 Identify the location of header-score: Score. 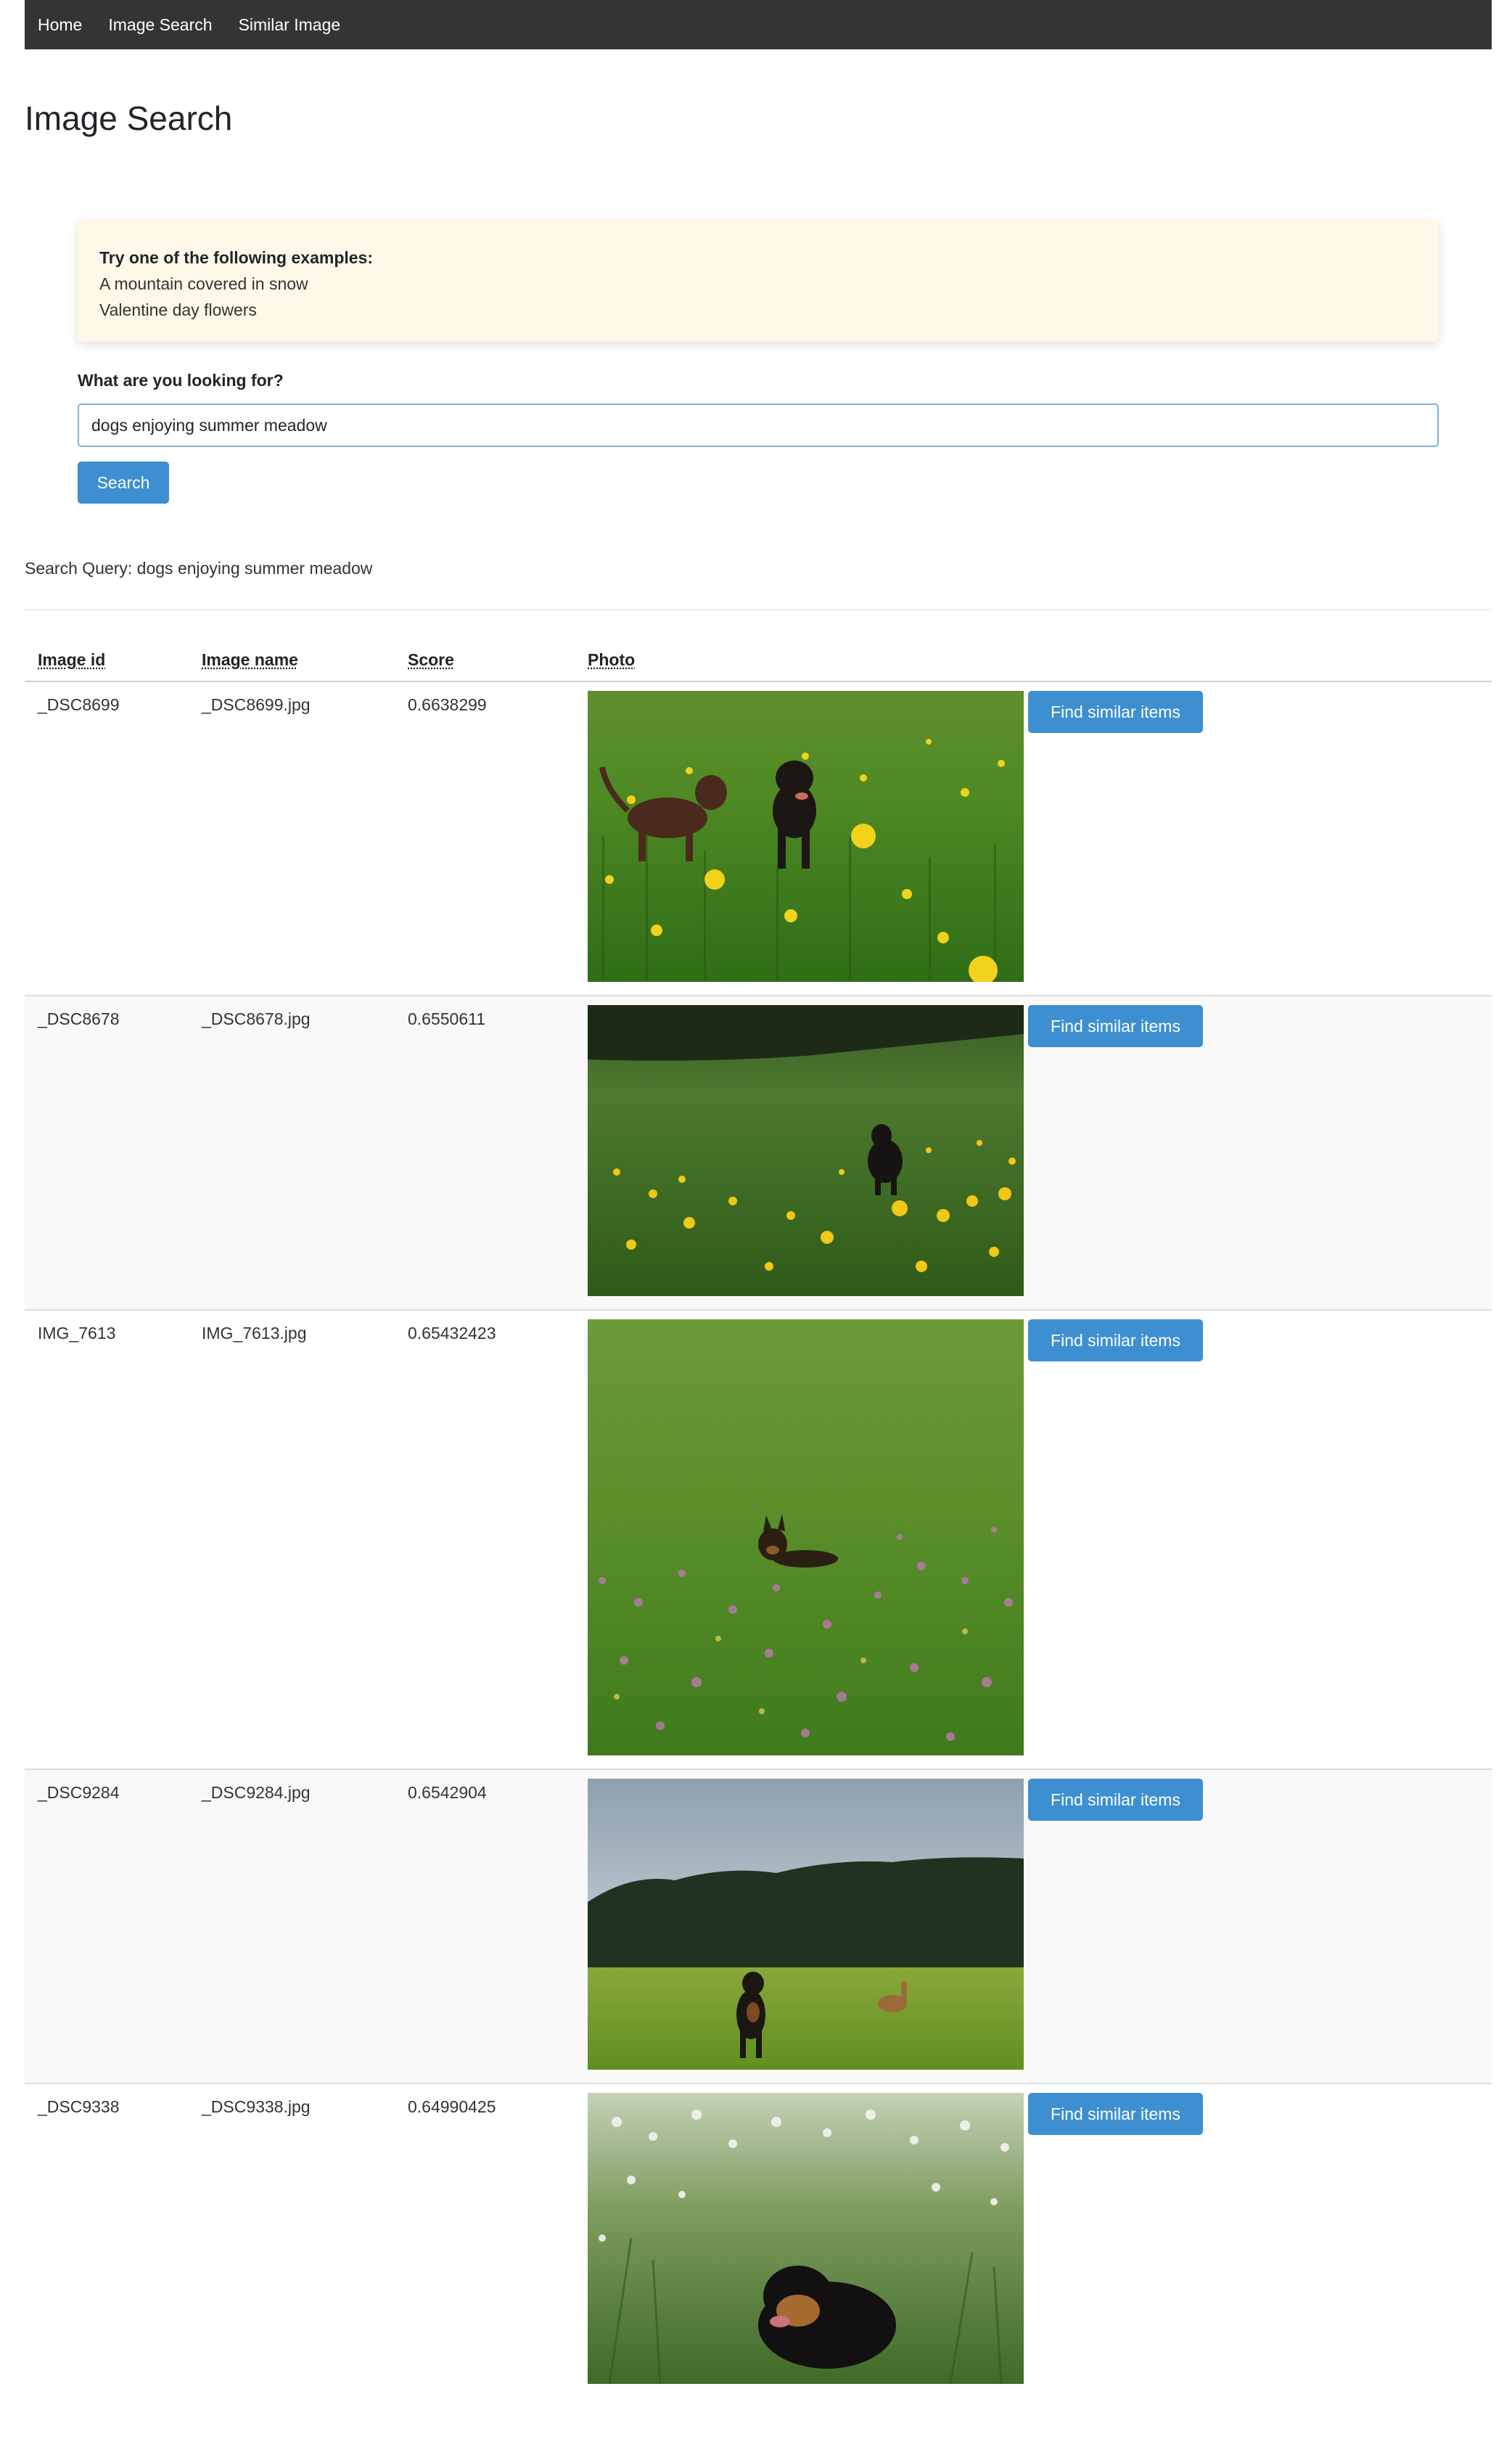
(485, 660).